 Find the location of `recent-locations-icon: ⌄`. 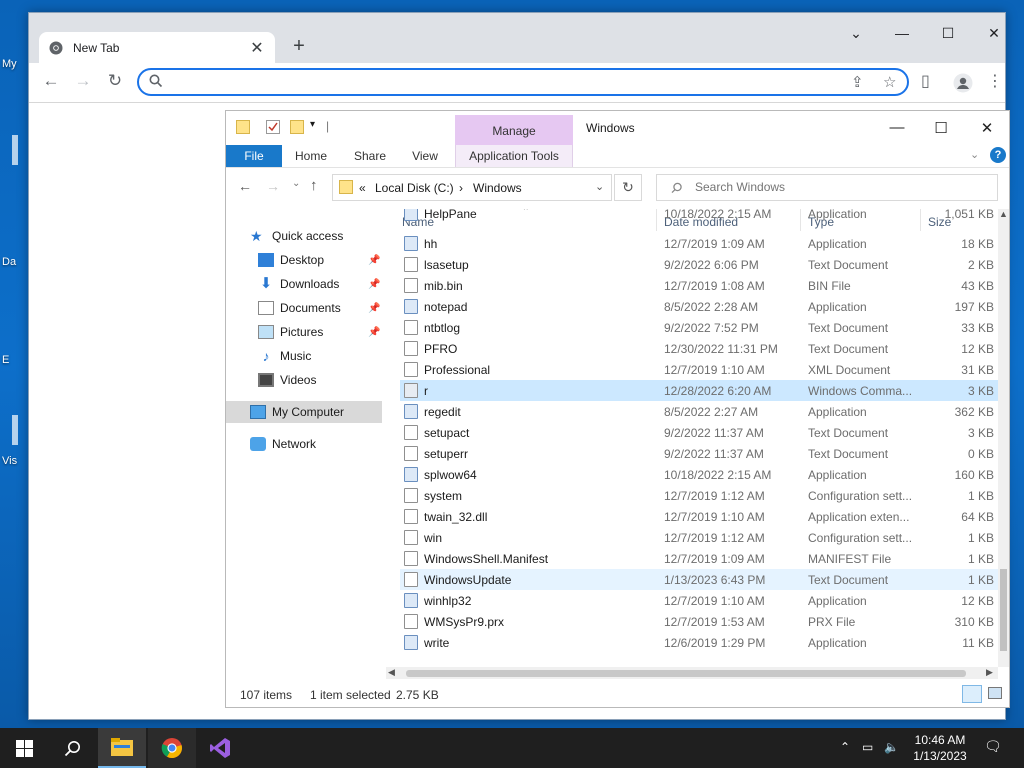

recent-locations-icon: ⌄ is located at coordinates (296, 183).